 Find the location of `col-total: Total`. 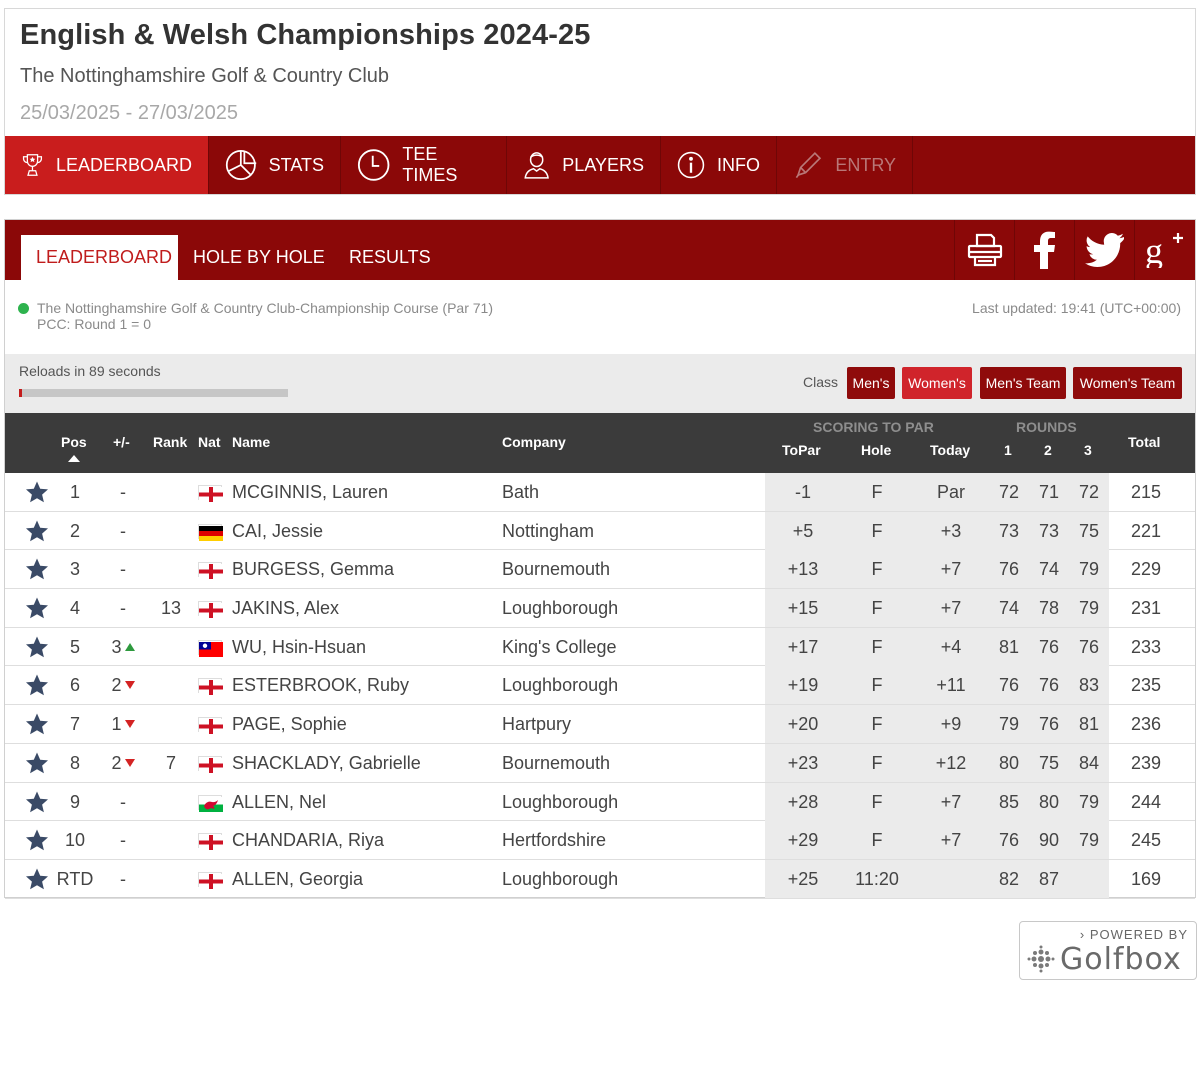

col-total: Total is located at coordinates (1144, 442).